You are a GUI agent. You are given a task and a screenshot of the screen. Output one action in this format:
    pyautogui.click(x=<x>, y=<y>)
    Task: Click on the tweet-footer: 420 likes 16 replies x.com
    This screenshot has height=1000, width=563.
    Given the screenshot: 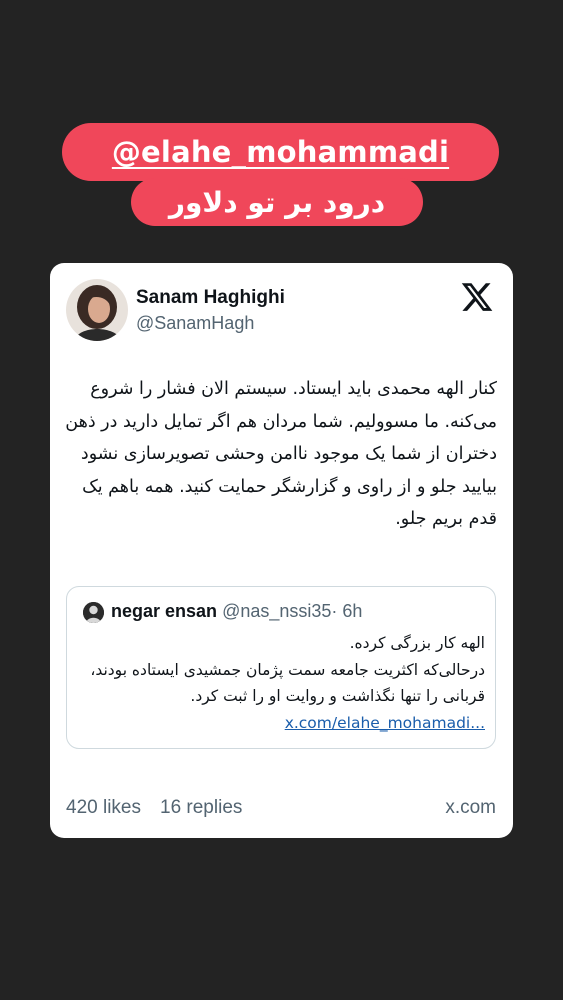 What is the action you would take?
    pyautogui.click(x=281, y=809)
    